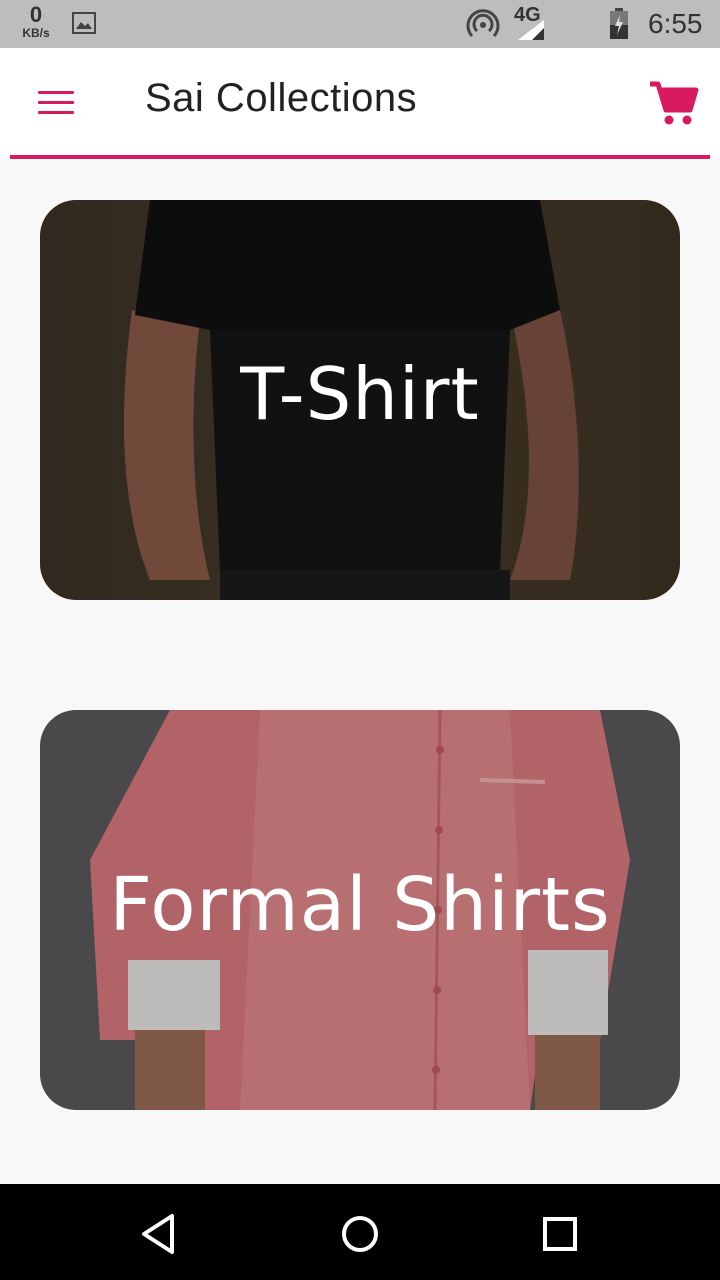 This screenshot has height=1280, width=720. I want to click on battery-icon, so click(619, 23).